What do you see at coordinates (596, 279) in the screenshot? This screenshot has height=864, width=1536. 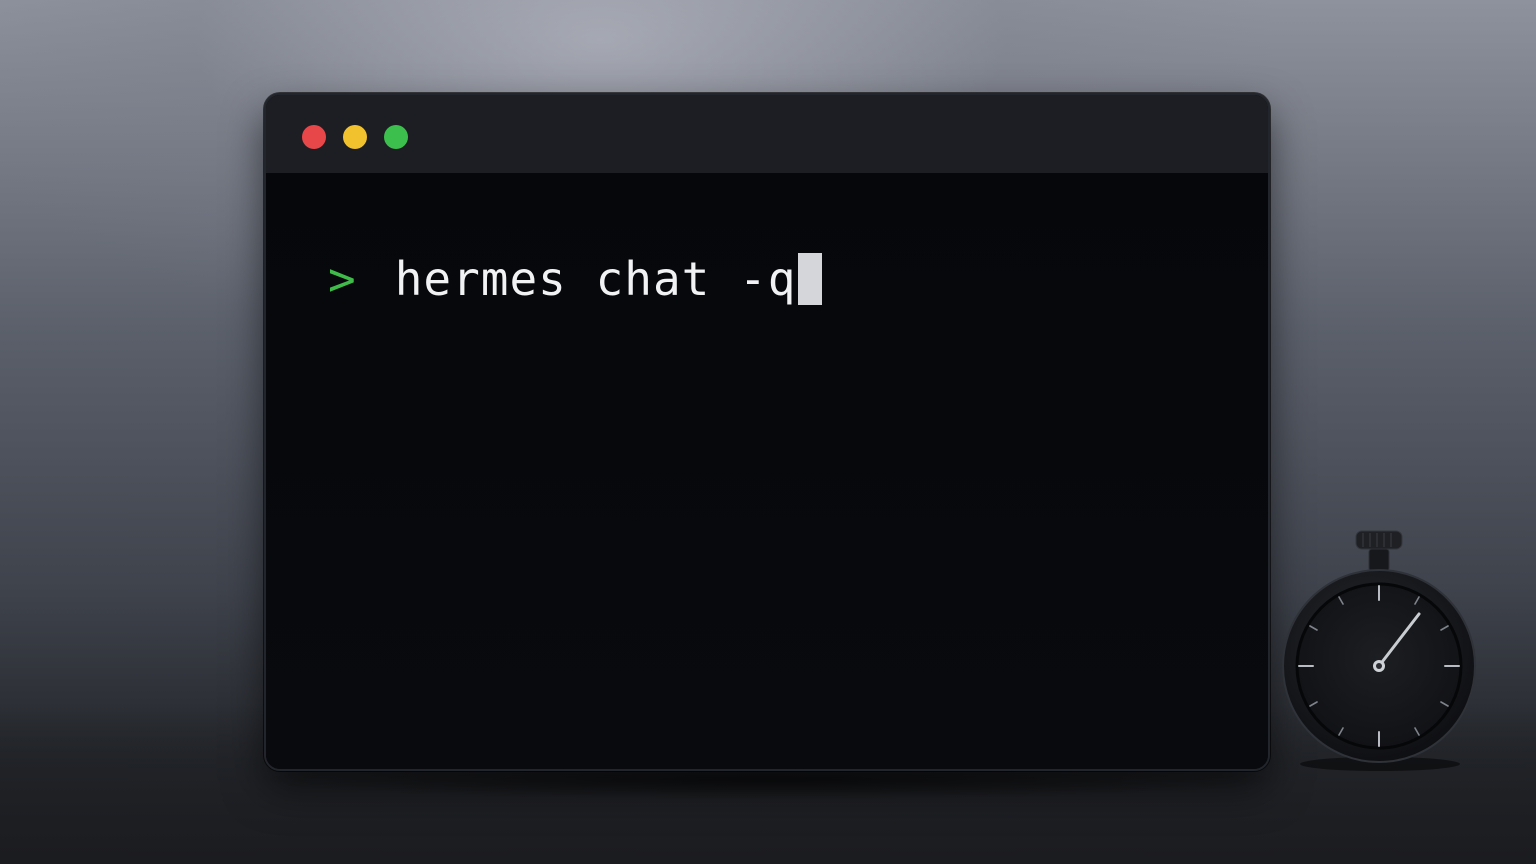 I see `command-input: hermes chat -q` at bounding box center [596, 279].